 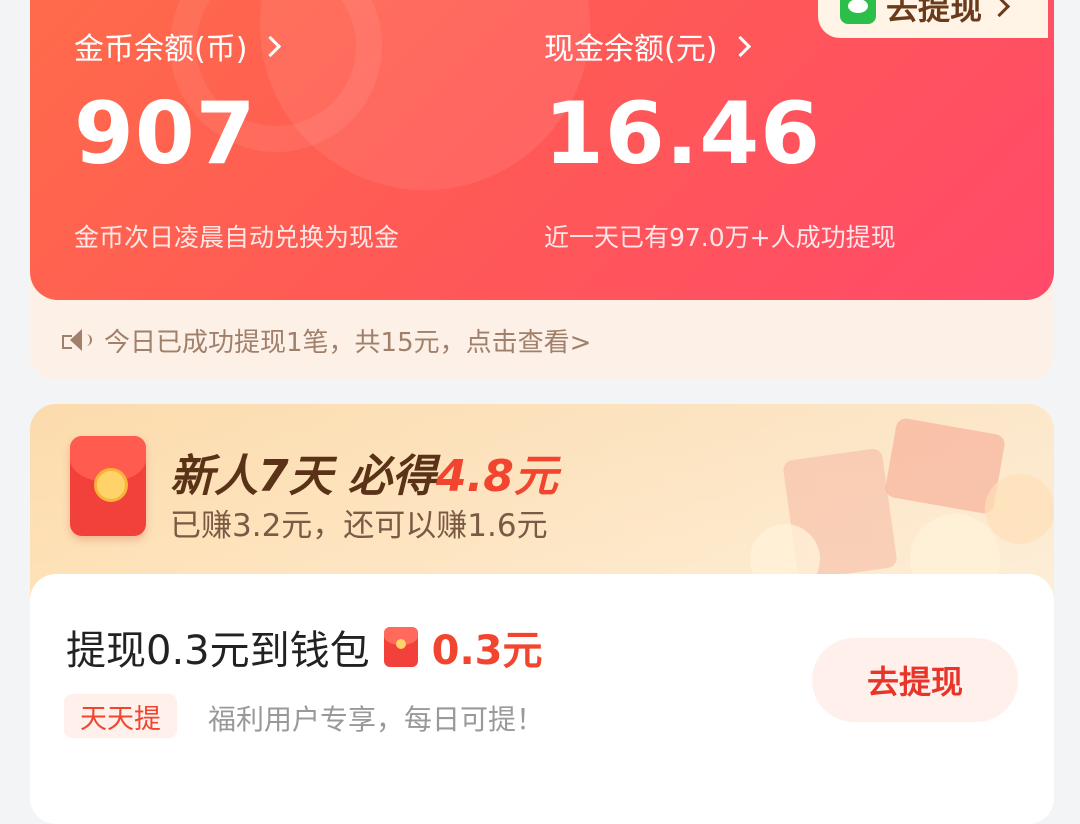 What do you see at coordinates (165, 134) in the screenshot?
I see `coin-balance-value: 907` at bounding box center [165, 134].